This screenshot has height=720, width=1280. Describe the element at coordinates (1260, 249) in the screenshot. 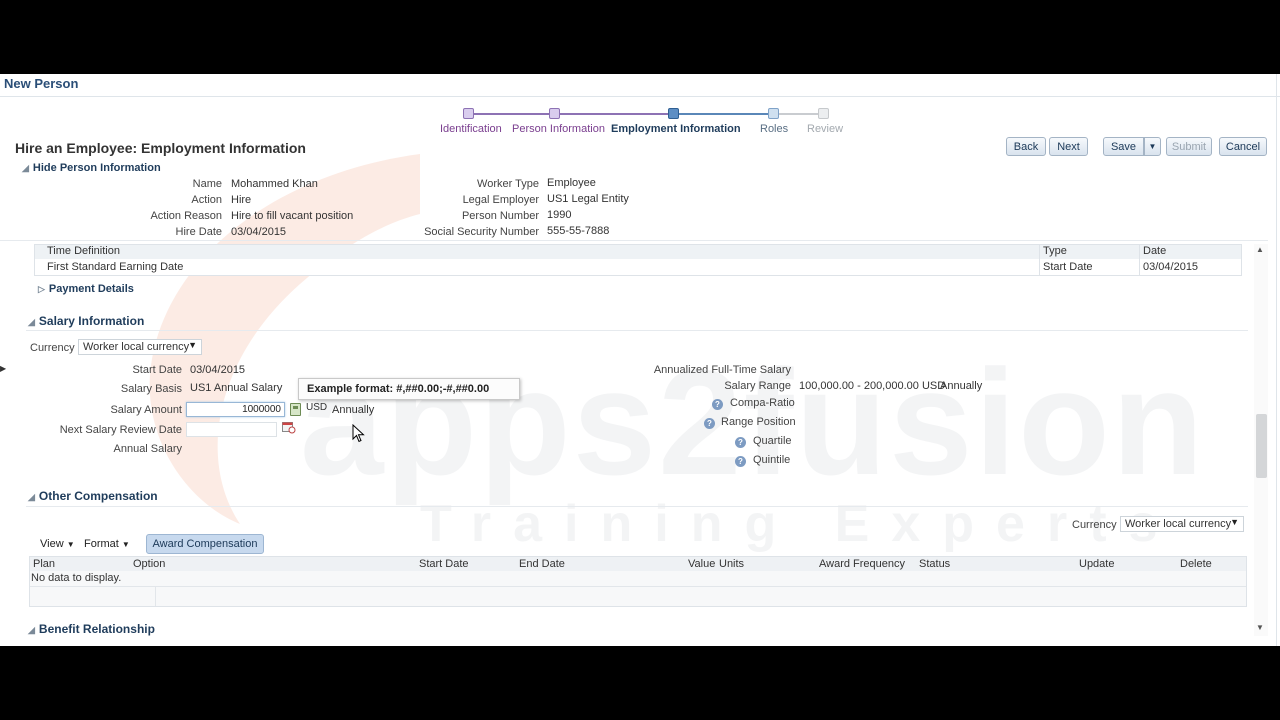

I see `scroll-up-icon: ▲` at that location.